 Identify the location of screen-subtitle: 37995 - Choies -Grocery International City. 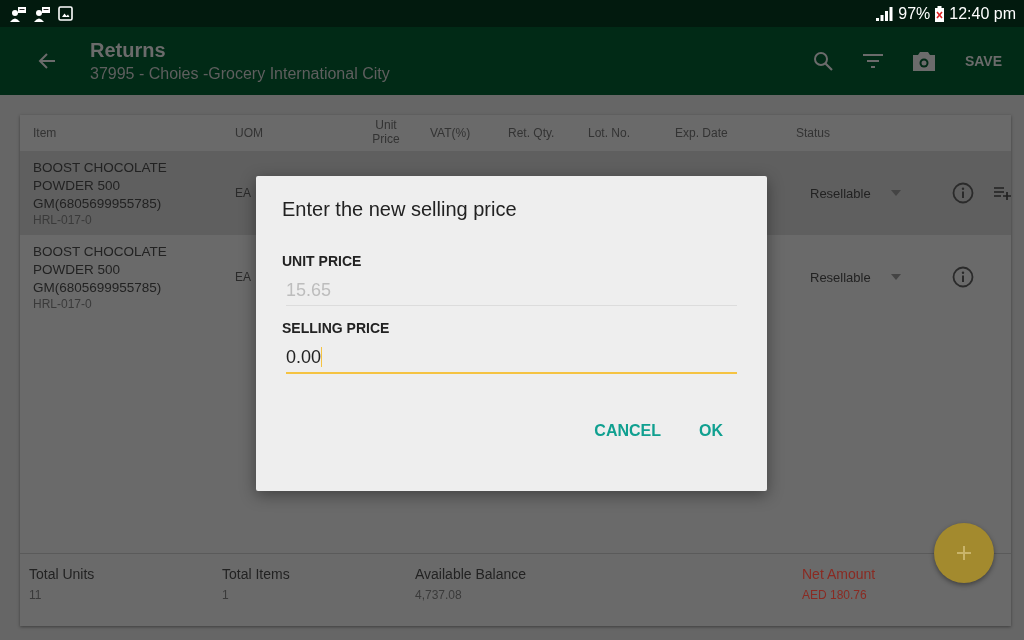
(240, 74).